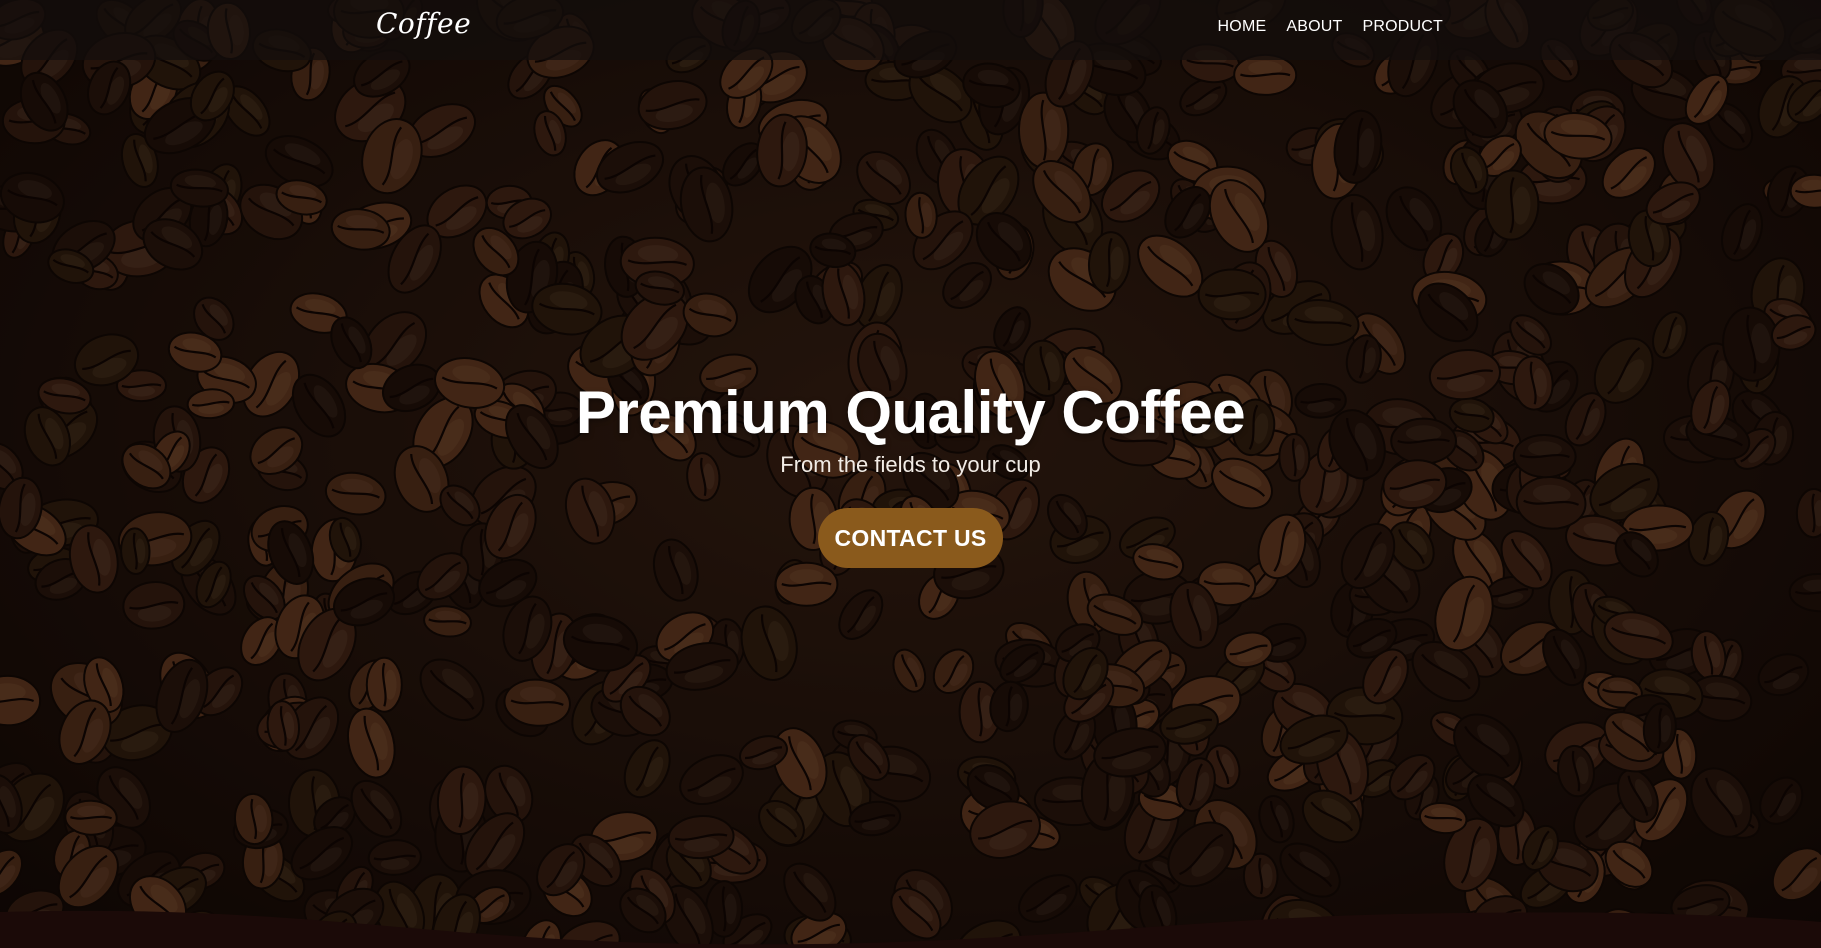 Image resolution: width=1821 pixels, height=948 pixels. I want to click on bottom-wave-divider, so click(910, 929).